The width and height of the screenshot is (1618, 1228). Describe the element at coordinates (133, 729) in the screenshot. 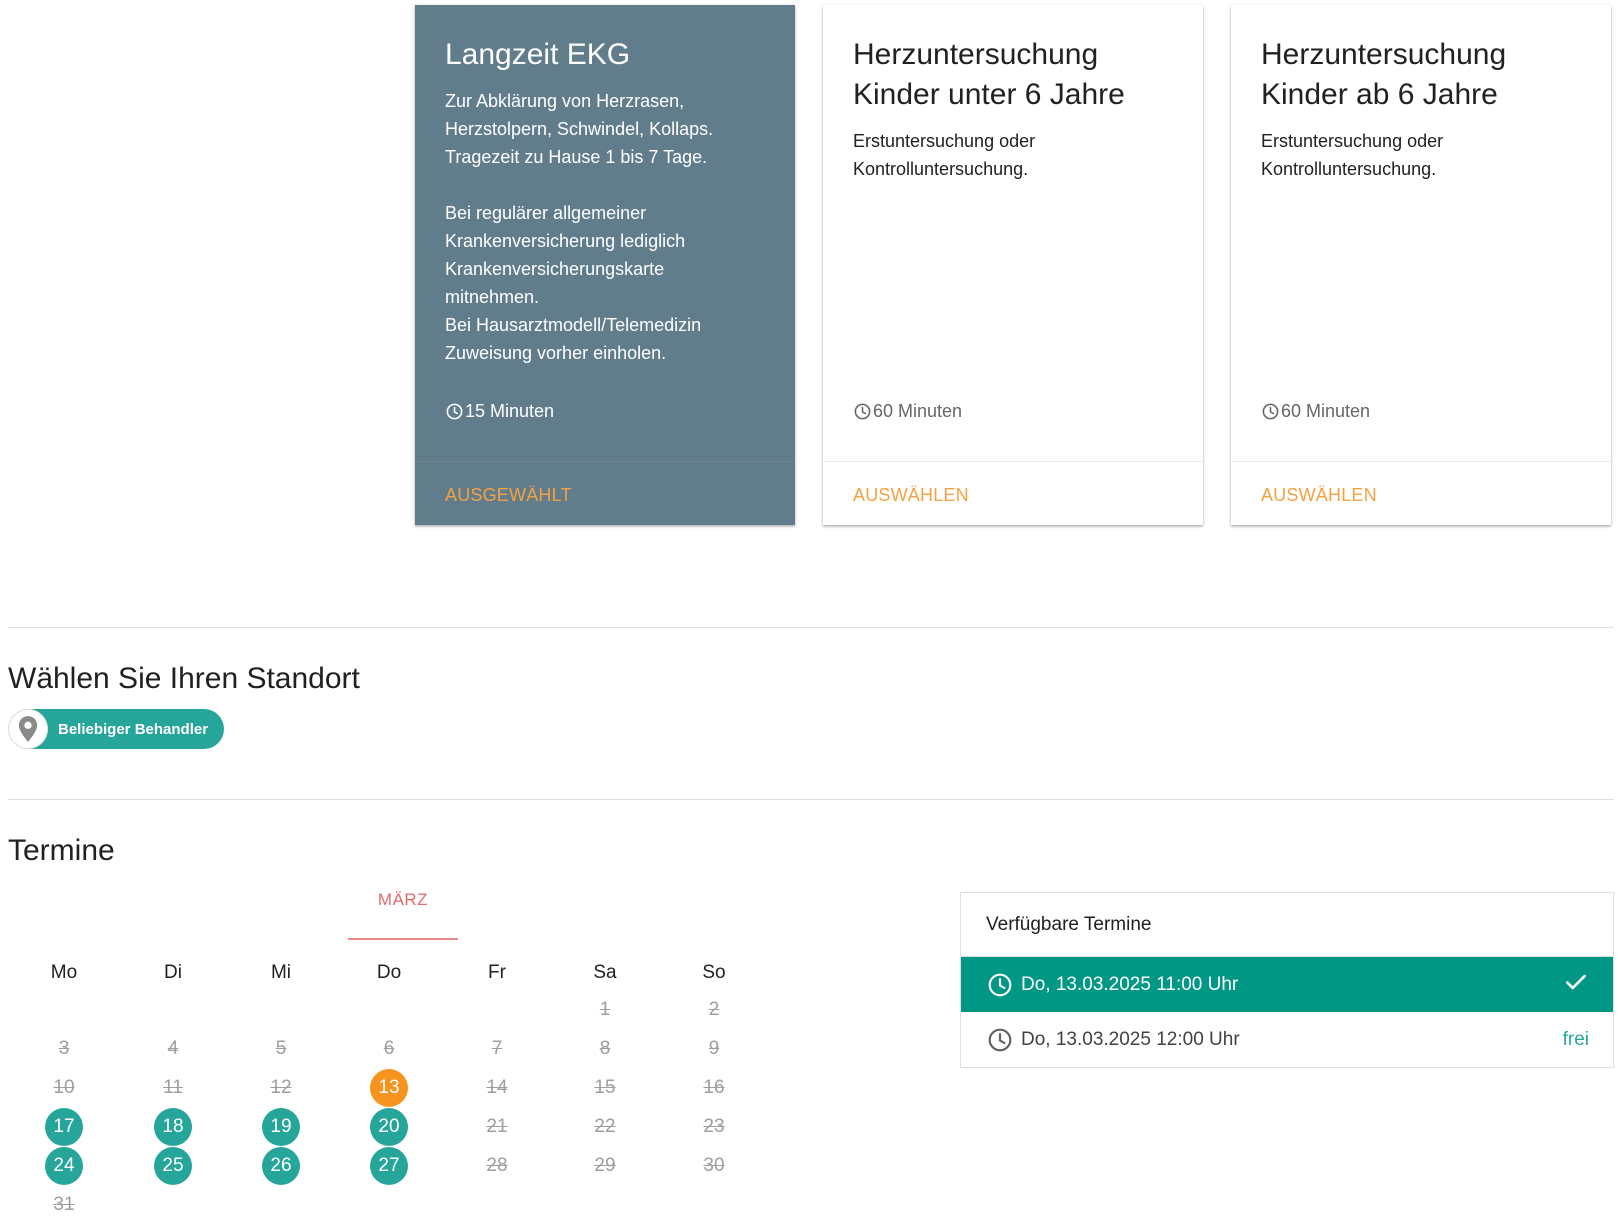

I see `location-chip-label: Beliebiger Behandler` at that location.